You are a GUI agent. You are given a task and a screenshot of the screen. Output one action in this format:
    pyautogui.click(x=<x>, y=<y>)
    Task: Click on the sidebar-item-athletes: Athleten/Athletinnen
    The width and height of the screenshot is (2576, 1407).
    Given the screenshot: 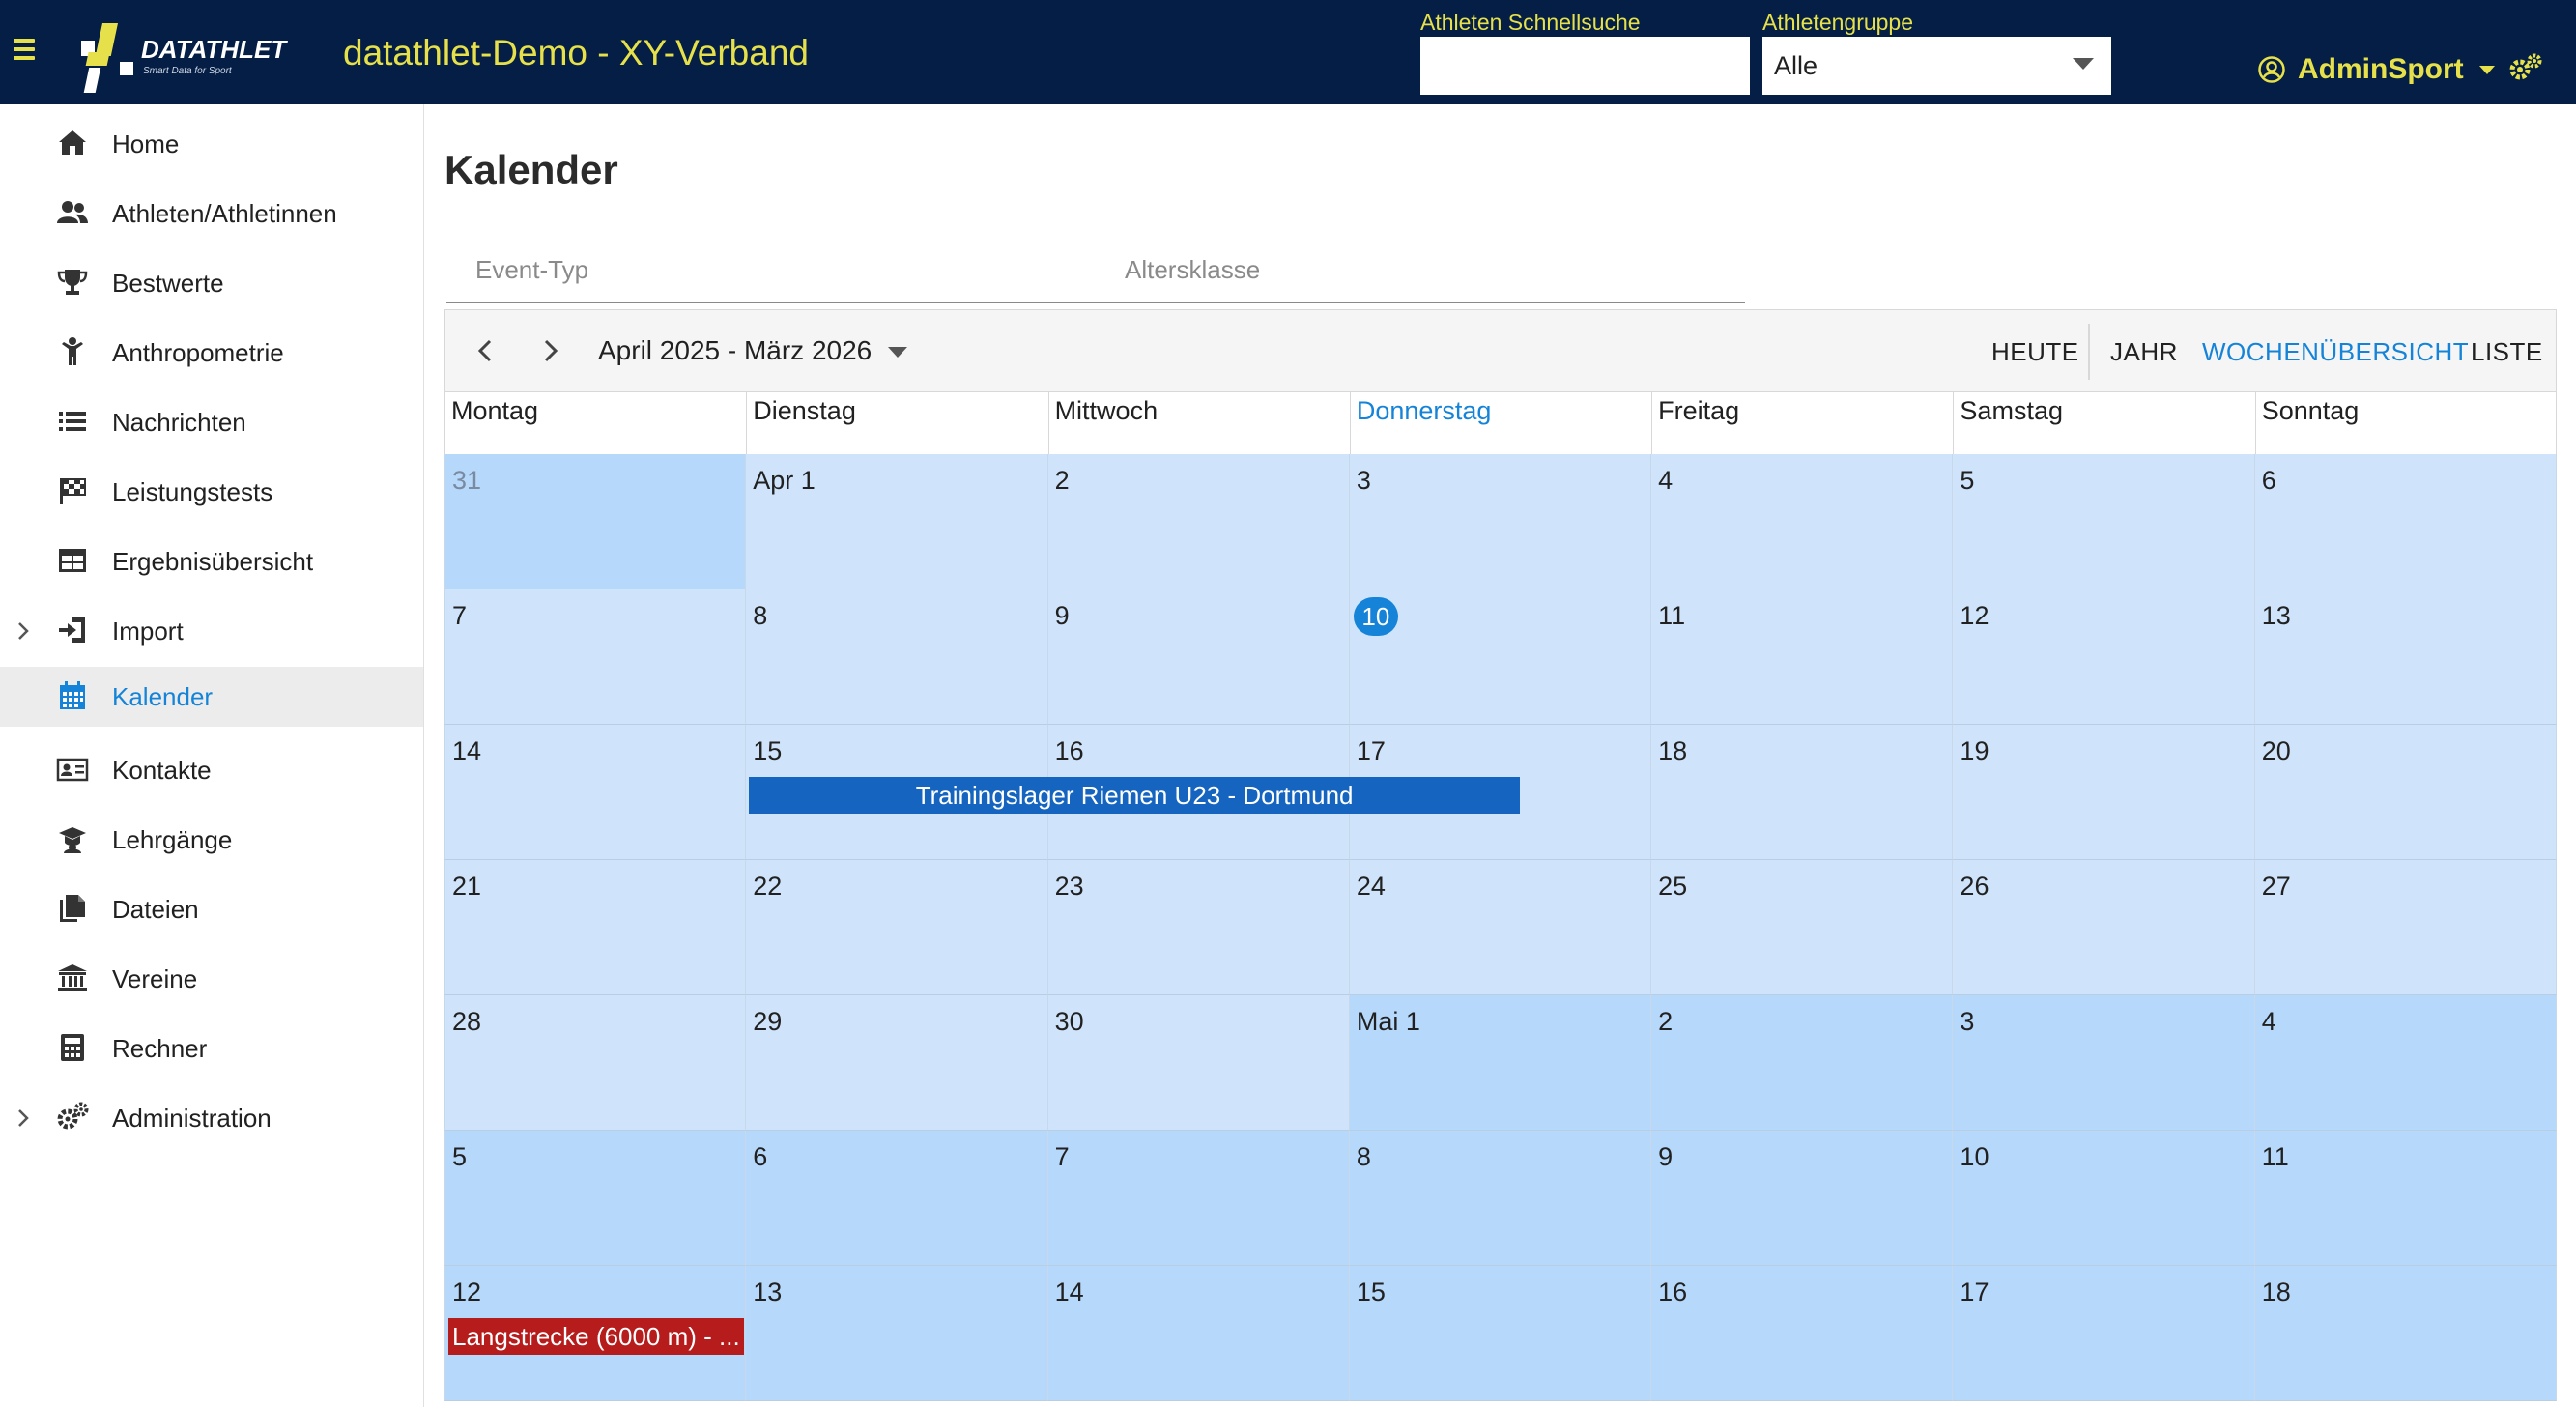 What is the action you would take?
    pyautogui.click(x=212, y=214)
    